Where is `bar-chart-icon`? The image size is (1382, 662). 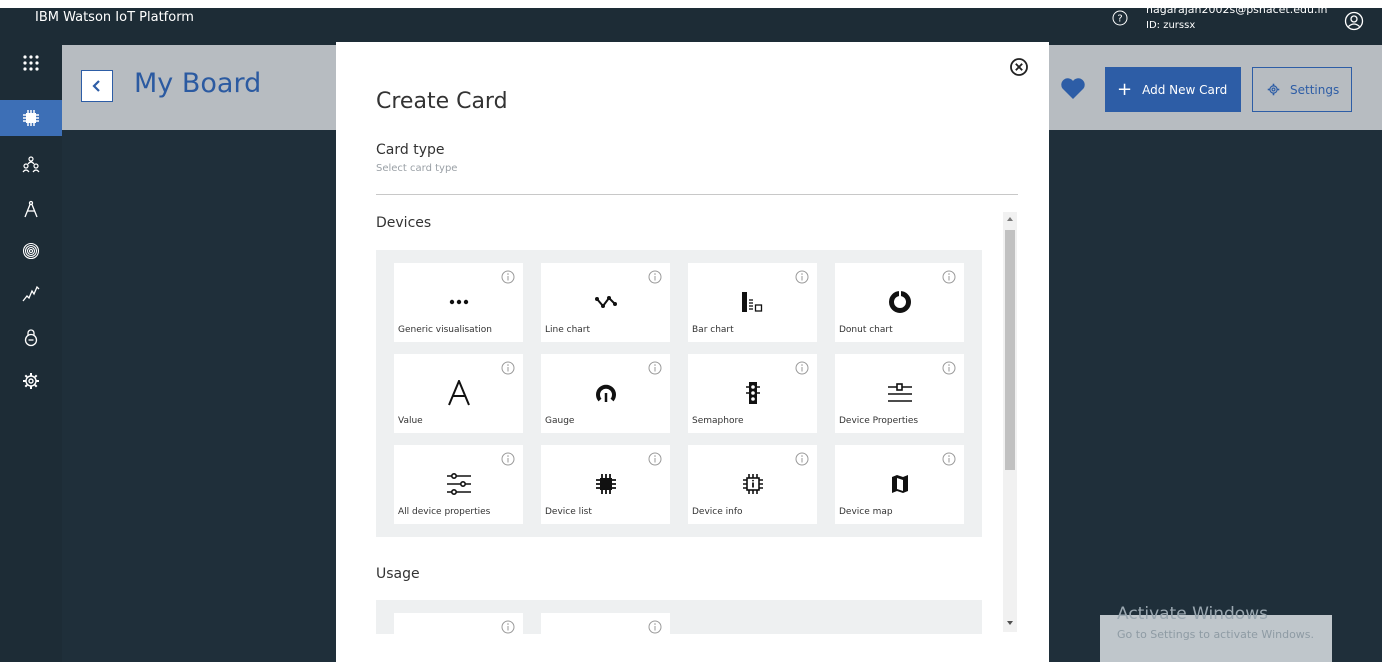
bar-chart-icon is located at coordinates (751, 302).